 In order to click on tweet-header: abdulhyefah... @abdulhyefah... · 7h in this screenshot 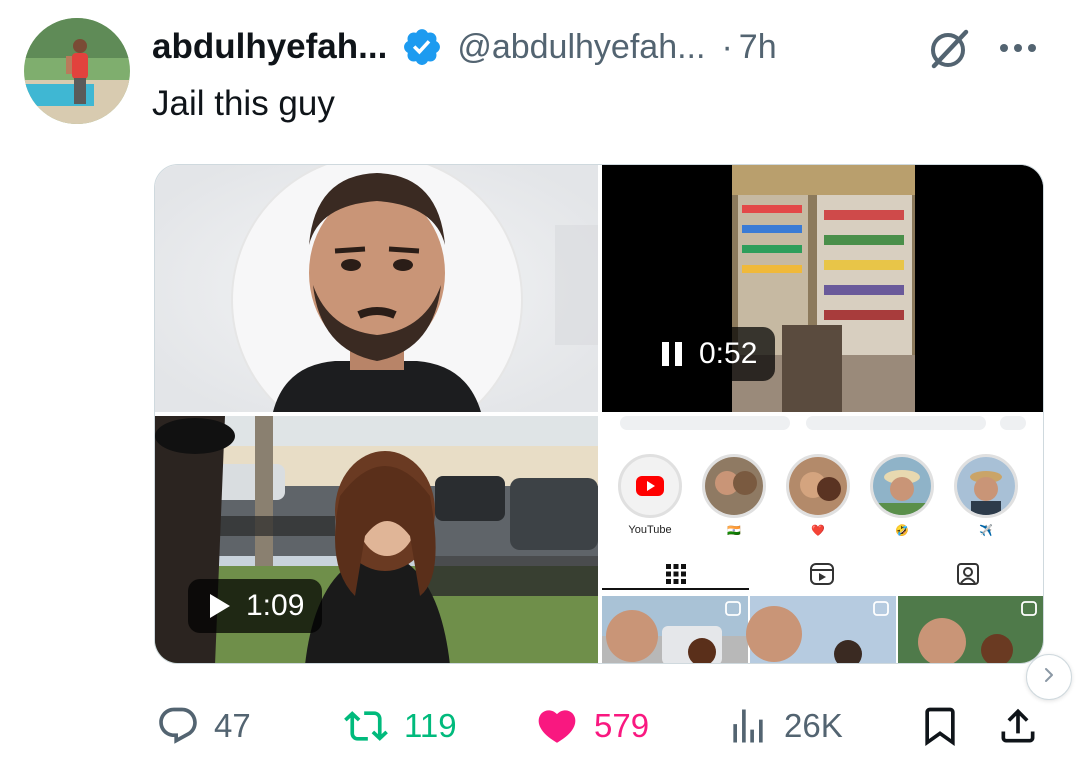, I will do `click(464, 47)`.